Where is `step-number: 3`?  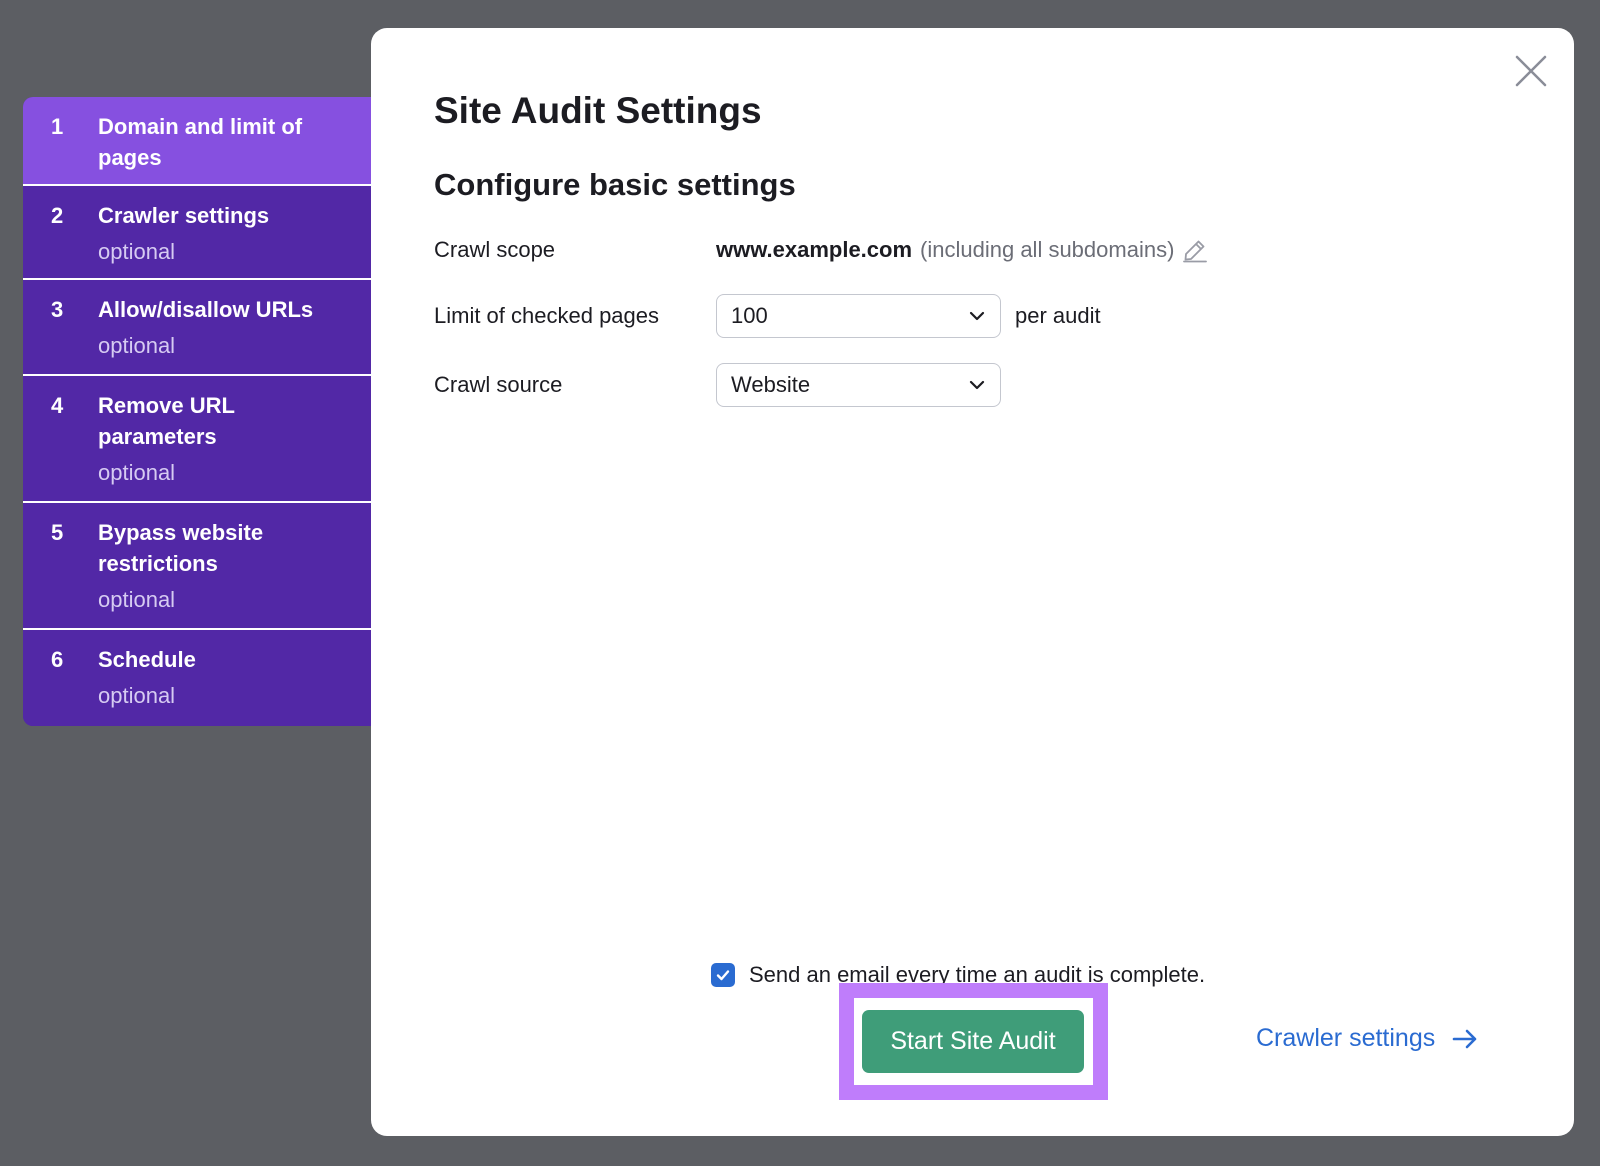
step-number: 3 is located at coordinates (57, 309).